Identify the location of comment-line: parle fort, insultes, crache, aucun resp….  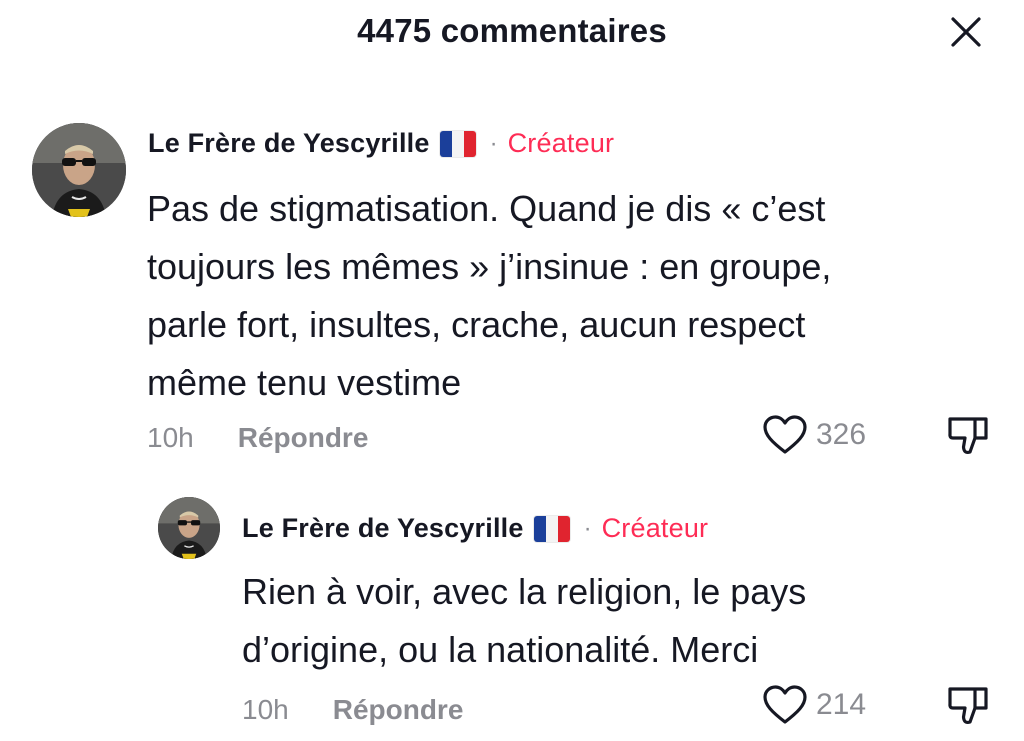
(476, 324).